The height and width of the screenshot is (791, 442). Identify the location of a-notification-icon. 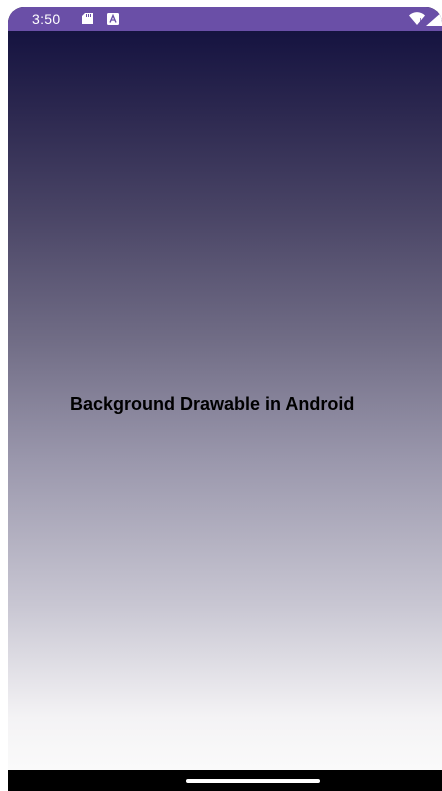
(113, 19).